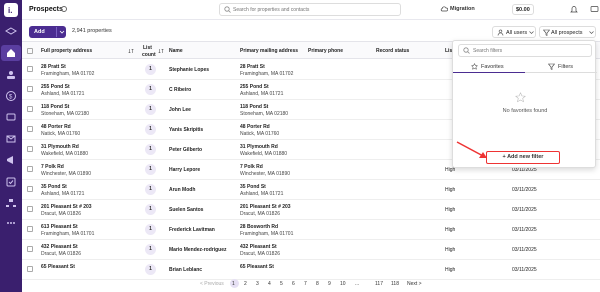 Image resolution: width=600 pixels, height=292 pixels. Describe the element at coordinates (192, 230) in the screenshot. I see `owner-name: Frederick Lavitman` at that location.